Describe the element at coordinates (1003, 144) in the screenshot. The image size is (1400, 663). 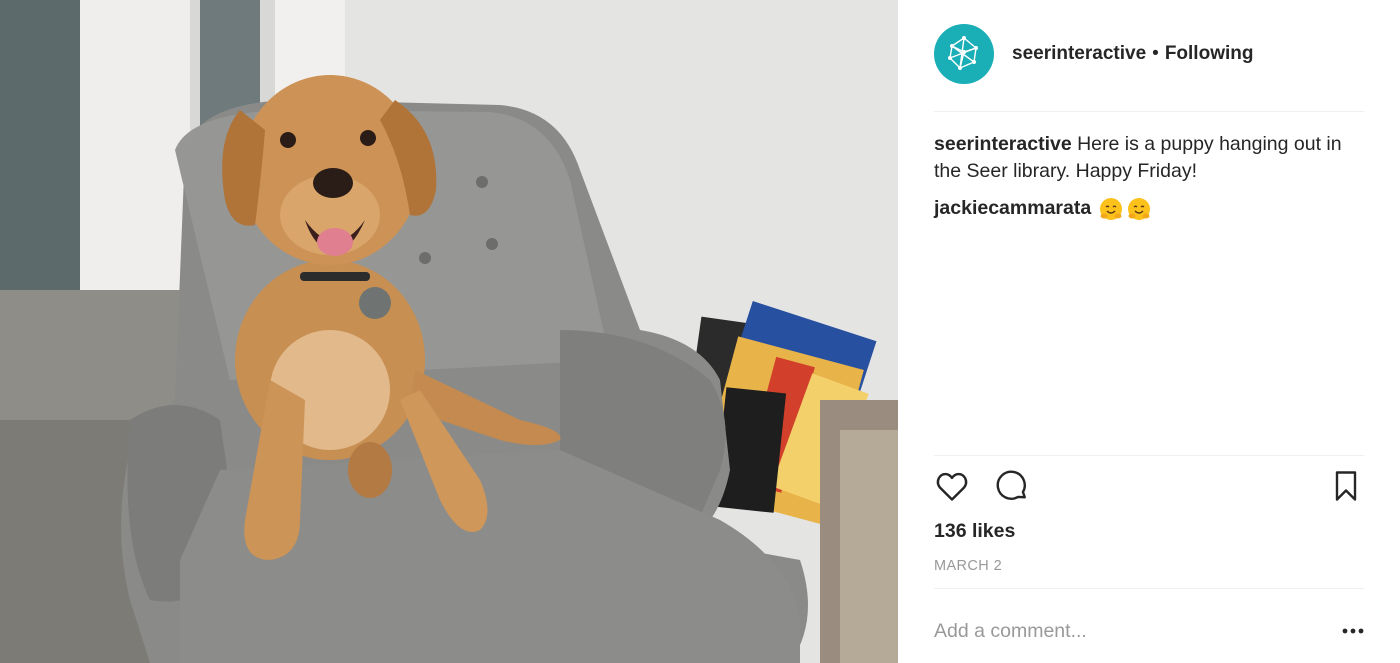
I see `caption-username: seerinteractive` at that location.